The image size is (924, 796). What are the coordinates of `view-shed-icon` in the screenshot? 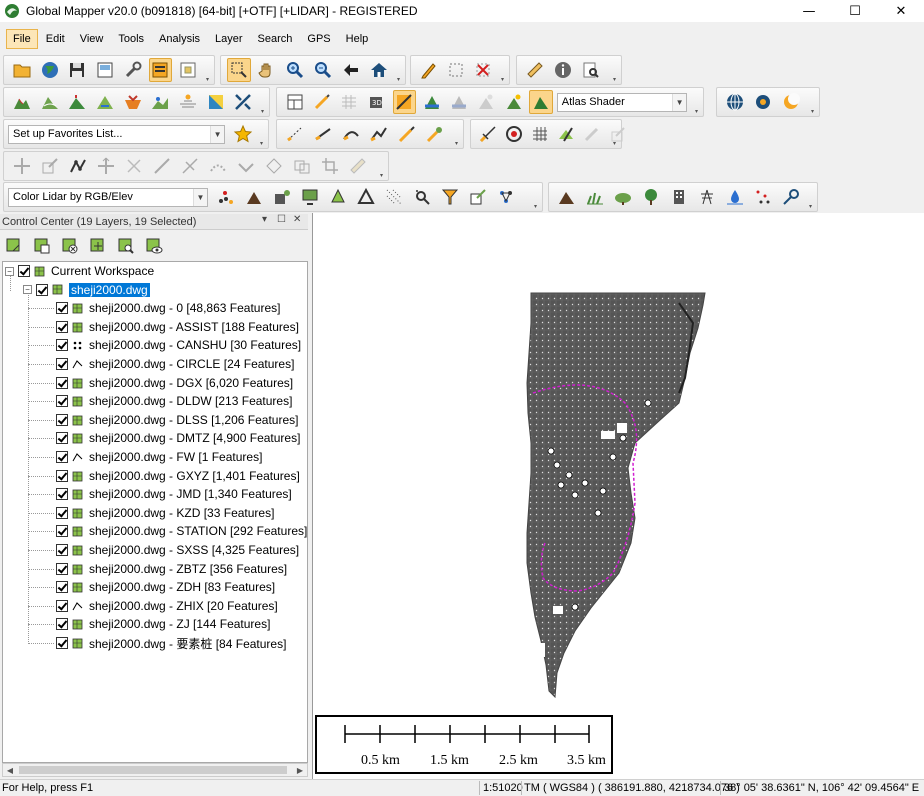 It's located at (77, 102).